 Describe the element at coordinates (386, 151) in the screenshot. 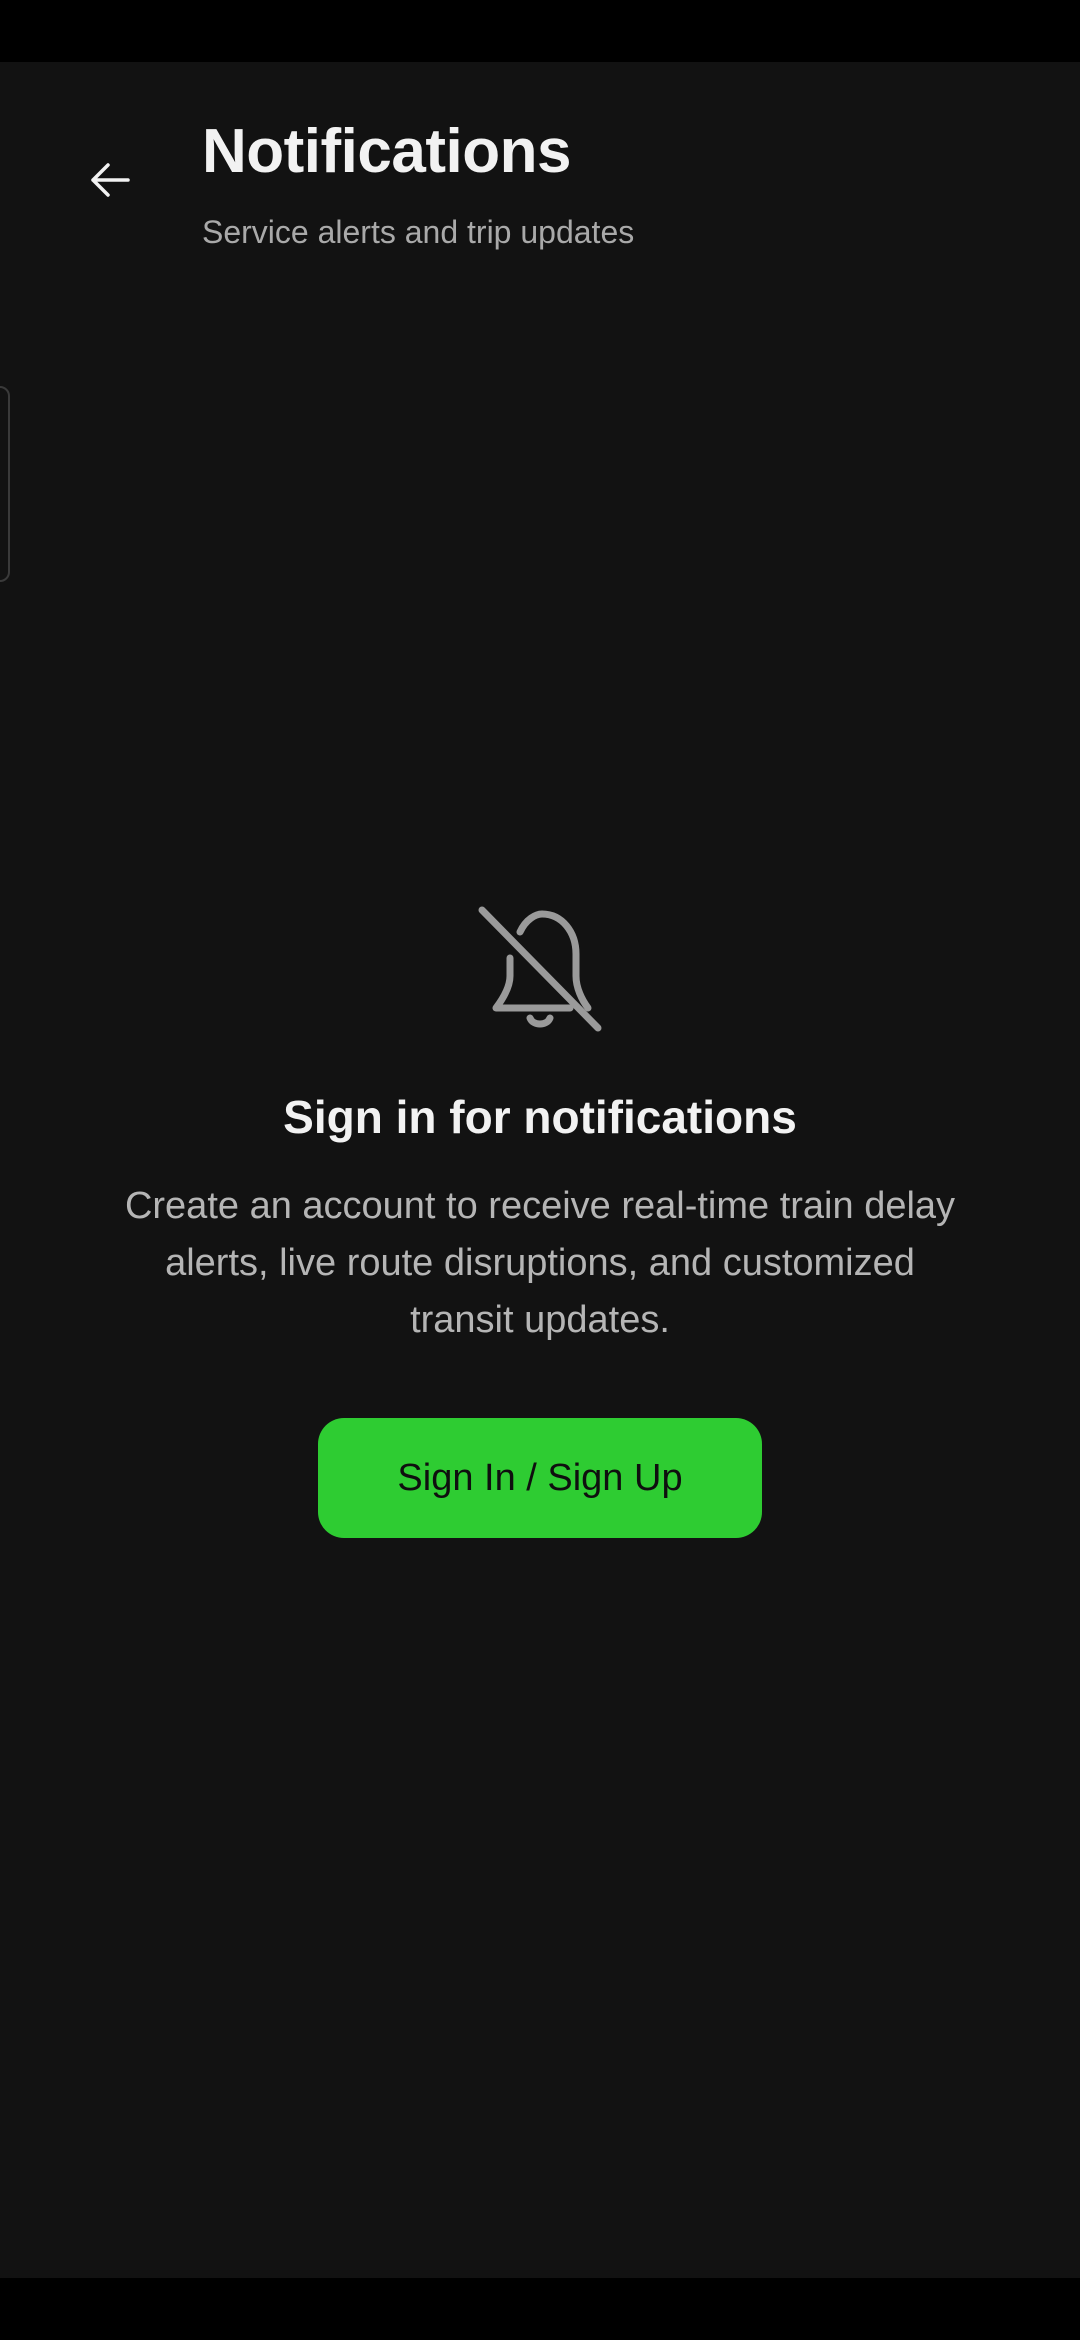

I see `page-title: Notifications` at that location.